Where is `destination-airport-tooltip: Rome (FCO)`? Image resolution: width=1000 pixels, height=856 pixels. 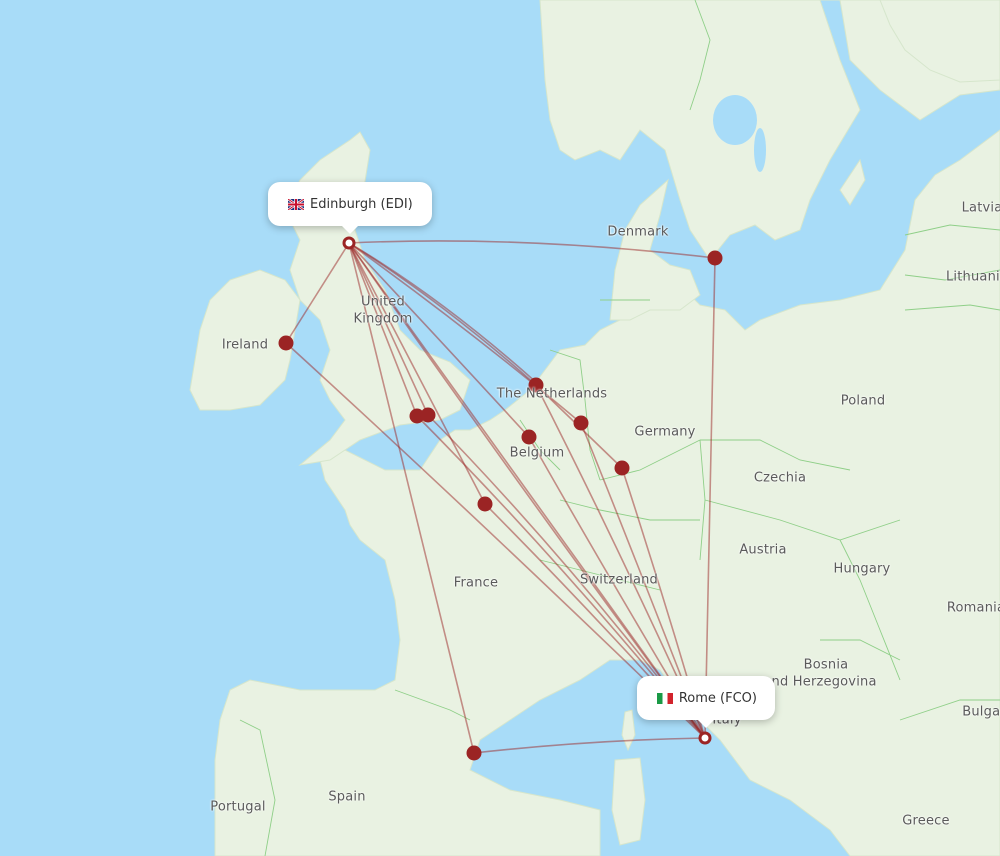
destination-airport-tooltip: Rome (FCO) is located at coordinates (706, 702).